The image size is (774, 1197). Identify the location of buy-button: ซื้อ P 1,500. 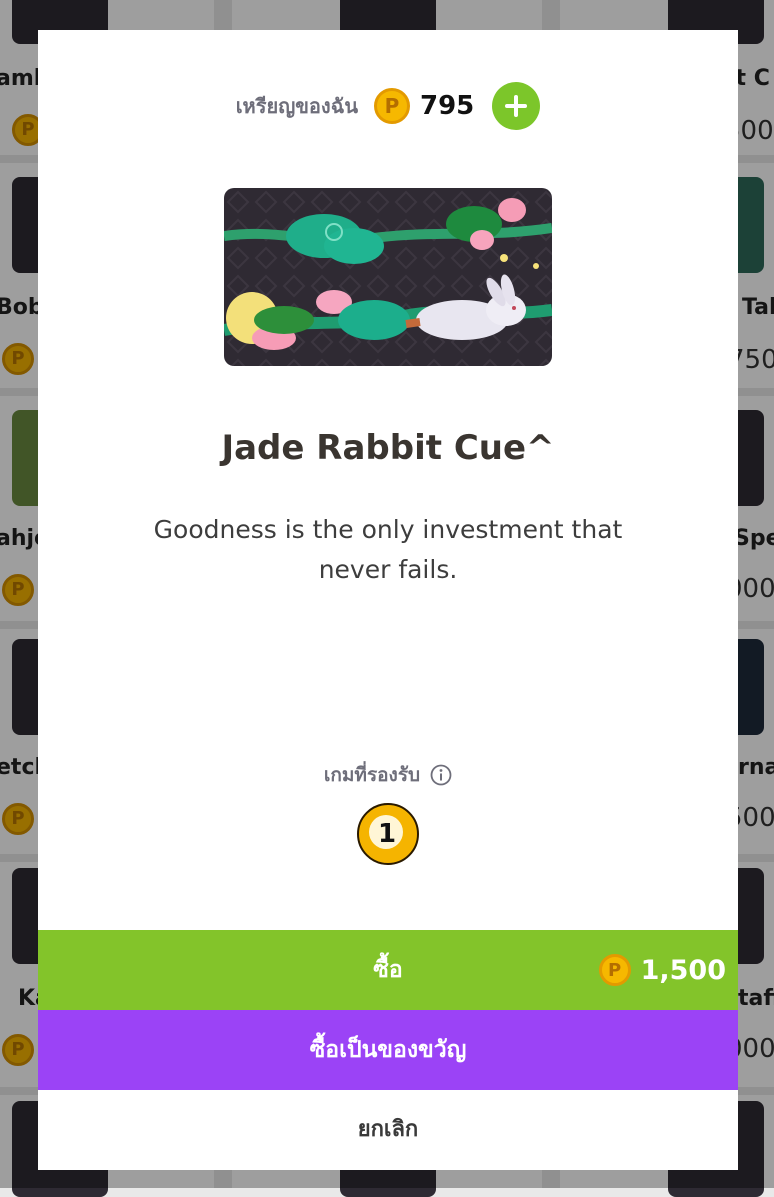
(388, 970).